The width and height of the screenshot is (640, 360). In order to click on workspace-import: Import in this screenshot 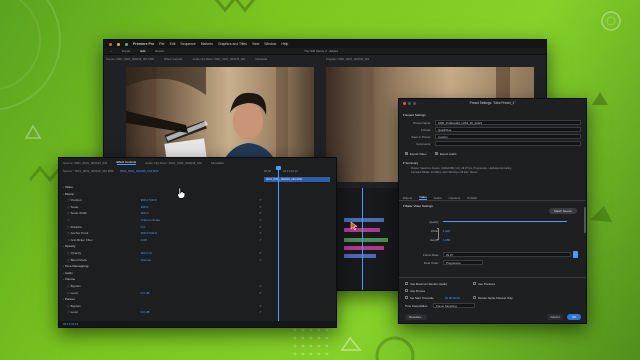, I will do `click(126, 51)`.